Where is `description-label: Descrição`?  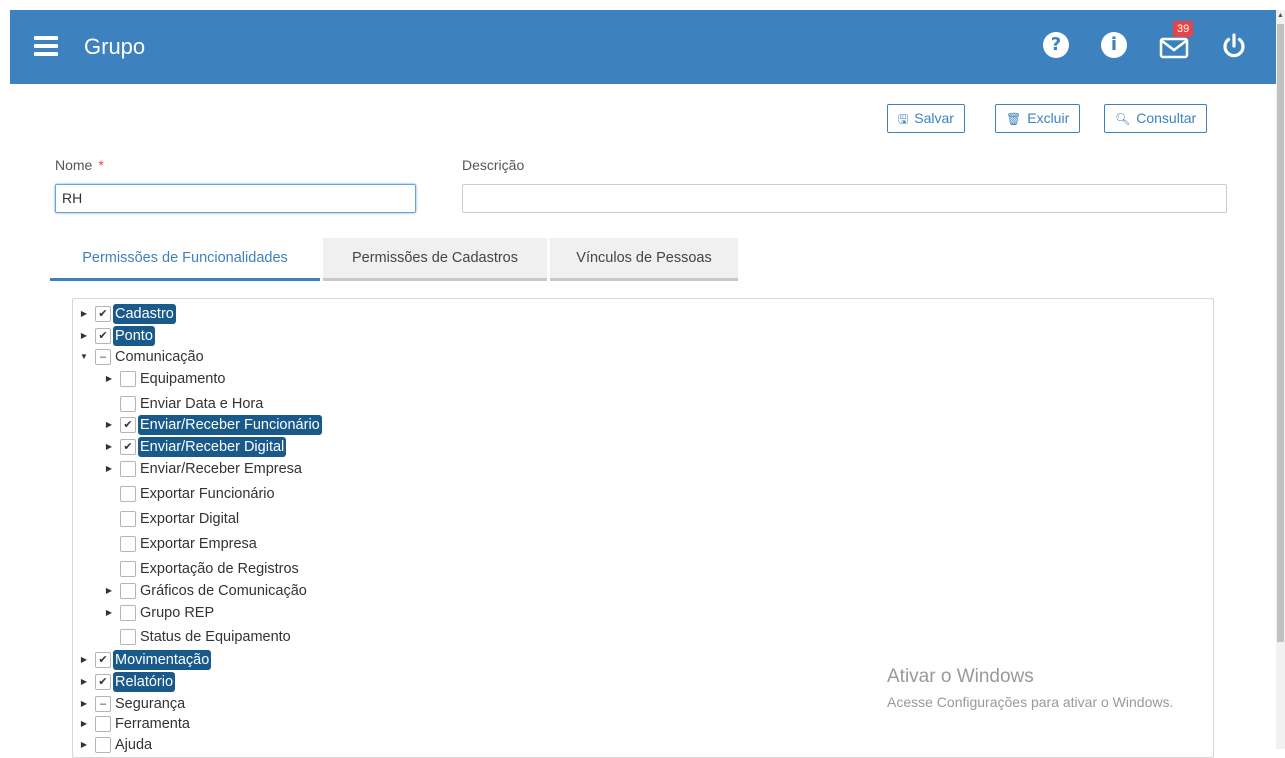 description-label: Descrição is located at coordinates (493, 165).